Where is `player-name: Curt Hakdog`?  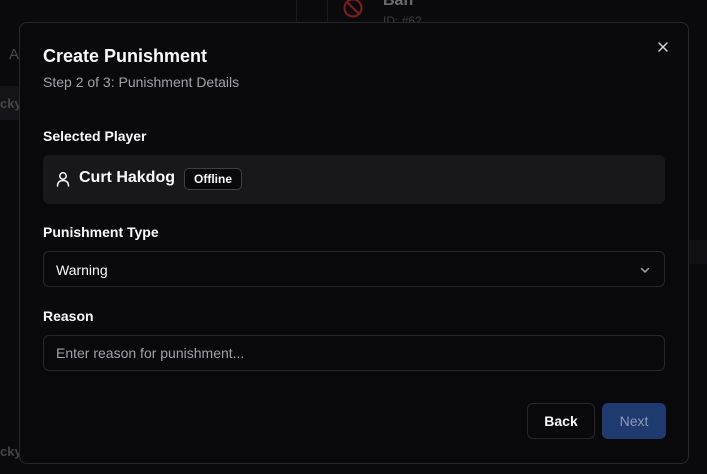 player-name: Curt Hakdog is located at coordinates (127, 177).